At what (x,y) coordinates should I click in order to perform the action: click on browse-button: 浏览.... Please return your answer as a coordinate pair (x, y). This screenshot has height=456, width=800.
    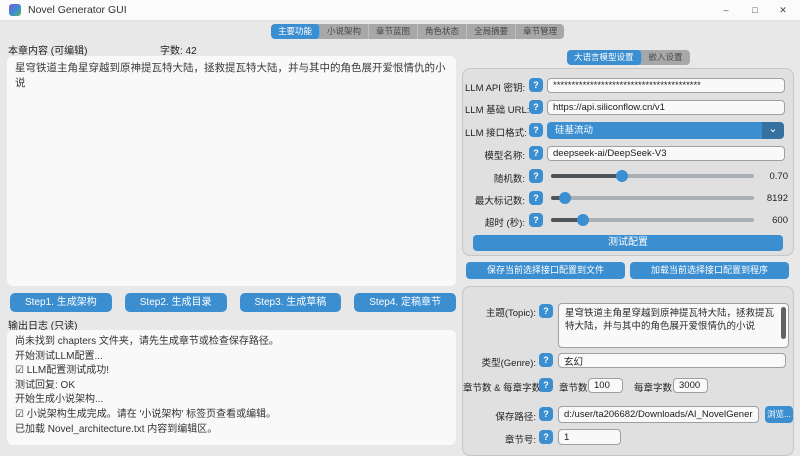
    Looking at the image, I should click on (779, 414).